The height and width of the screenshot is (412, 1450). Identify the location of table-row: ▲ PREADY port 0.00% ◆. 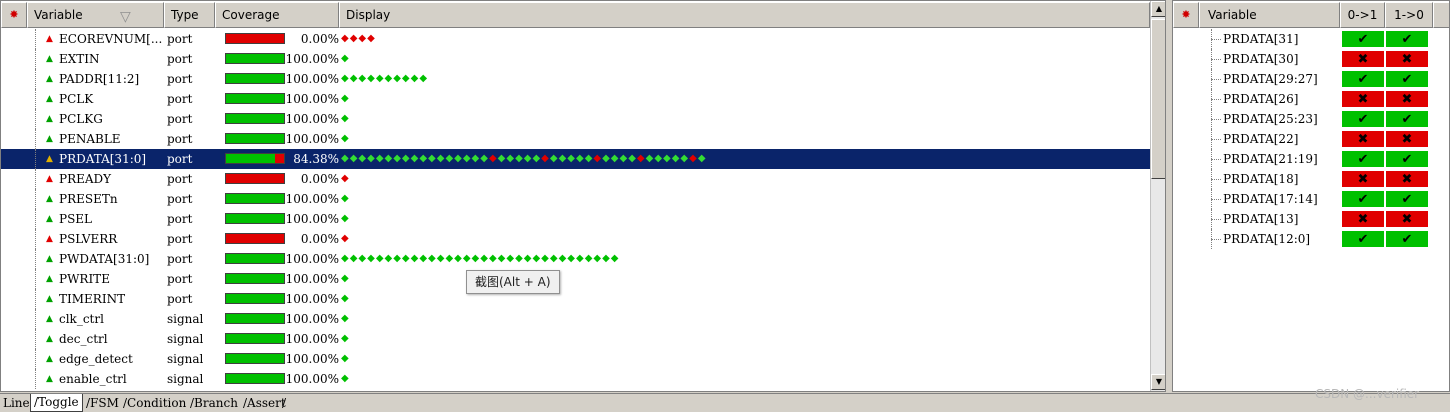
(575, 179).